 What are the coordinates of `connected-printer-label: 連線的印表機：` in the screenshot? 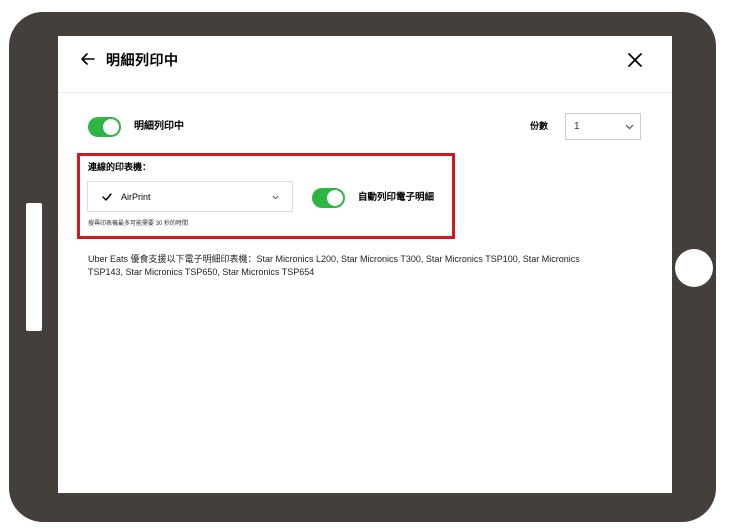 It's located at (120, 167).